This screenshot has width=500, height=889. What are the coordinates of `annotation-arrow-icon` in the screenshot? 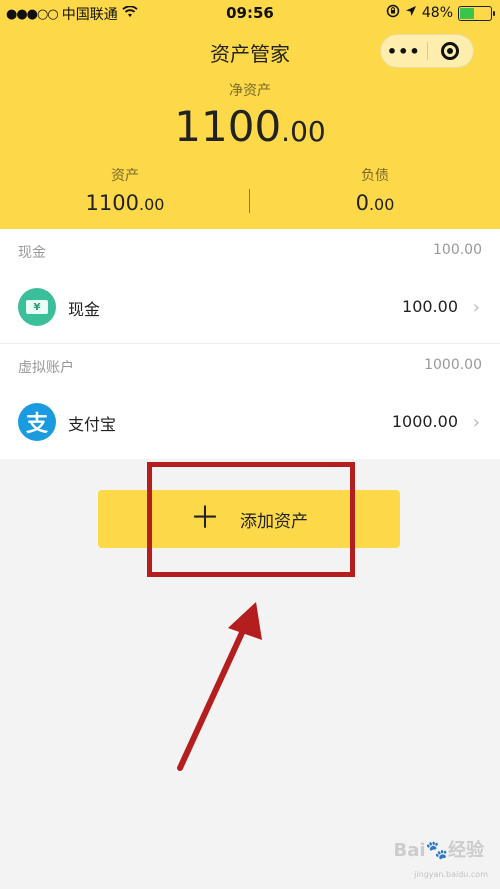 It's located at (219, 686).